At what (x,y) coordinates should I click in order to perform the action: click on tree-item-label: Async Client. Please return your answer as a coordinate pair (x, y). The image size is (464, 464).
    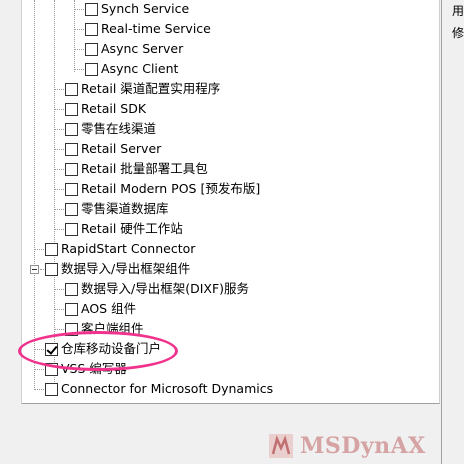
    Looking at the image, I should click on (140, 68).